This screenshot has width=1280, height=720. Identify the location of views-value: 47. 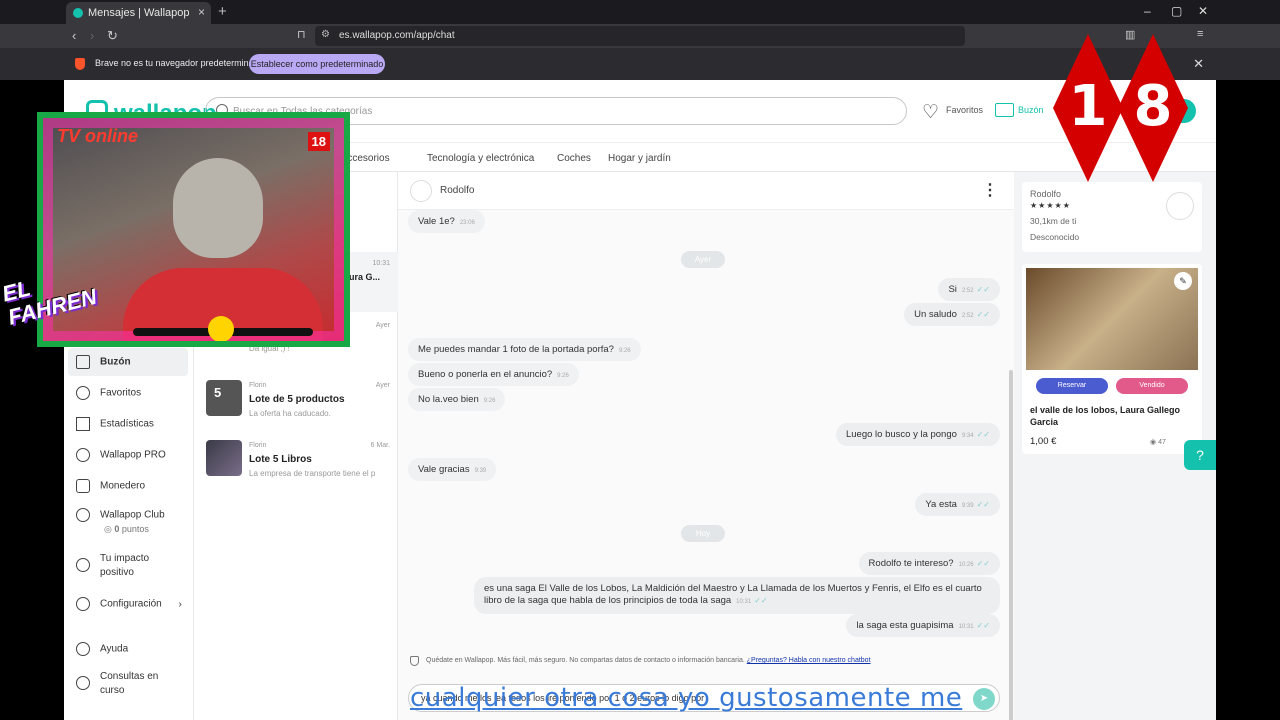
(1162, 442).